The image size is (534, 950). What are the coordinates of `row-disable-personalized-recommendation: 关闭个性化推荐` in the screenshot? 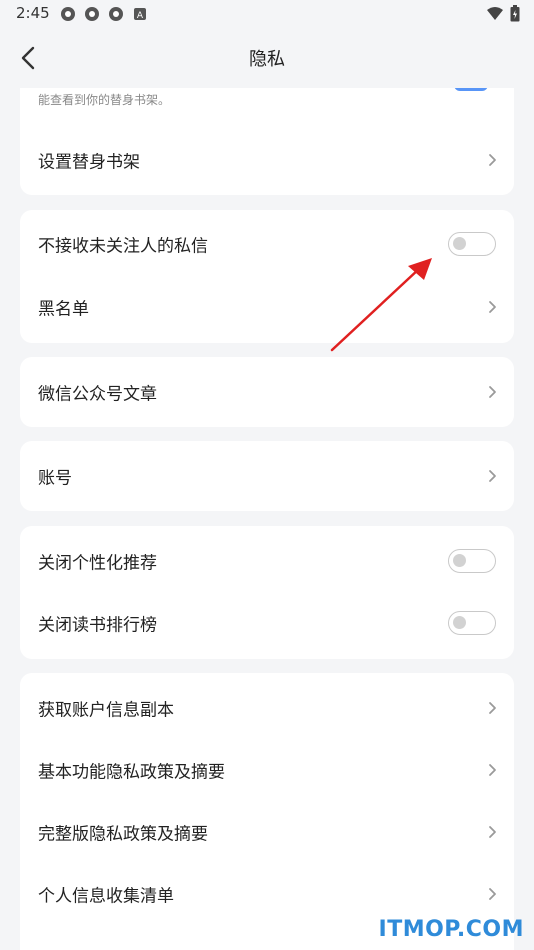 It's located at (267, 561).